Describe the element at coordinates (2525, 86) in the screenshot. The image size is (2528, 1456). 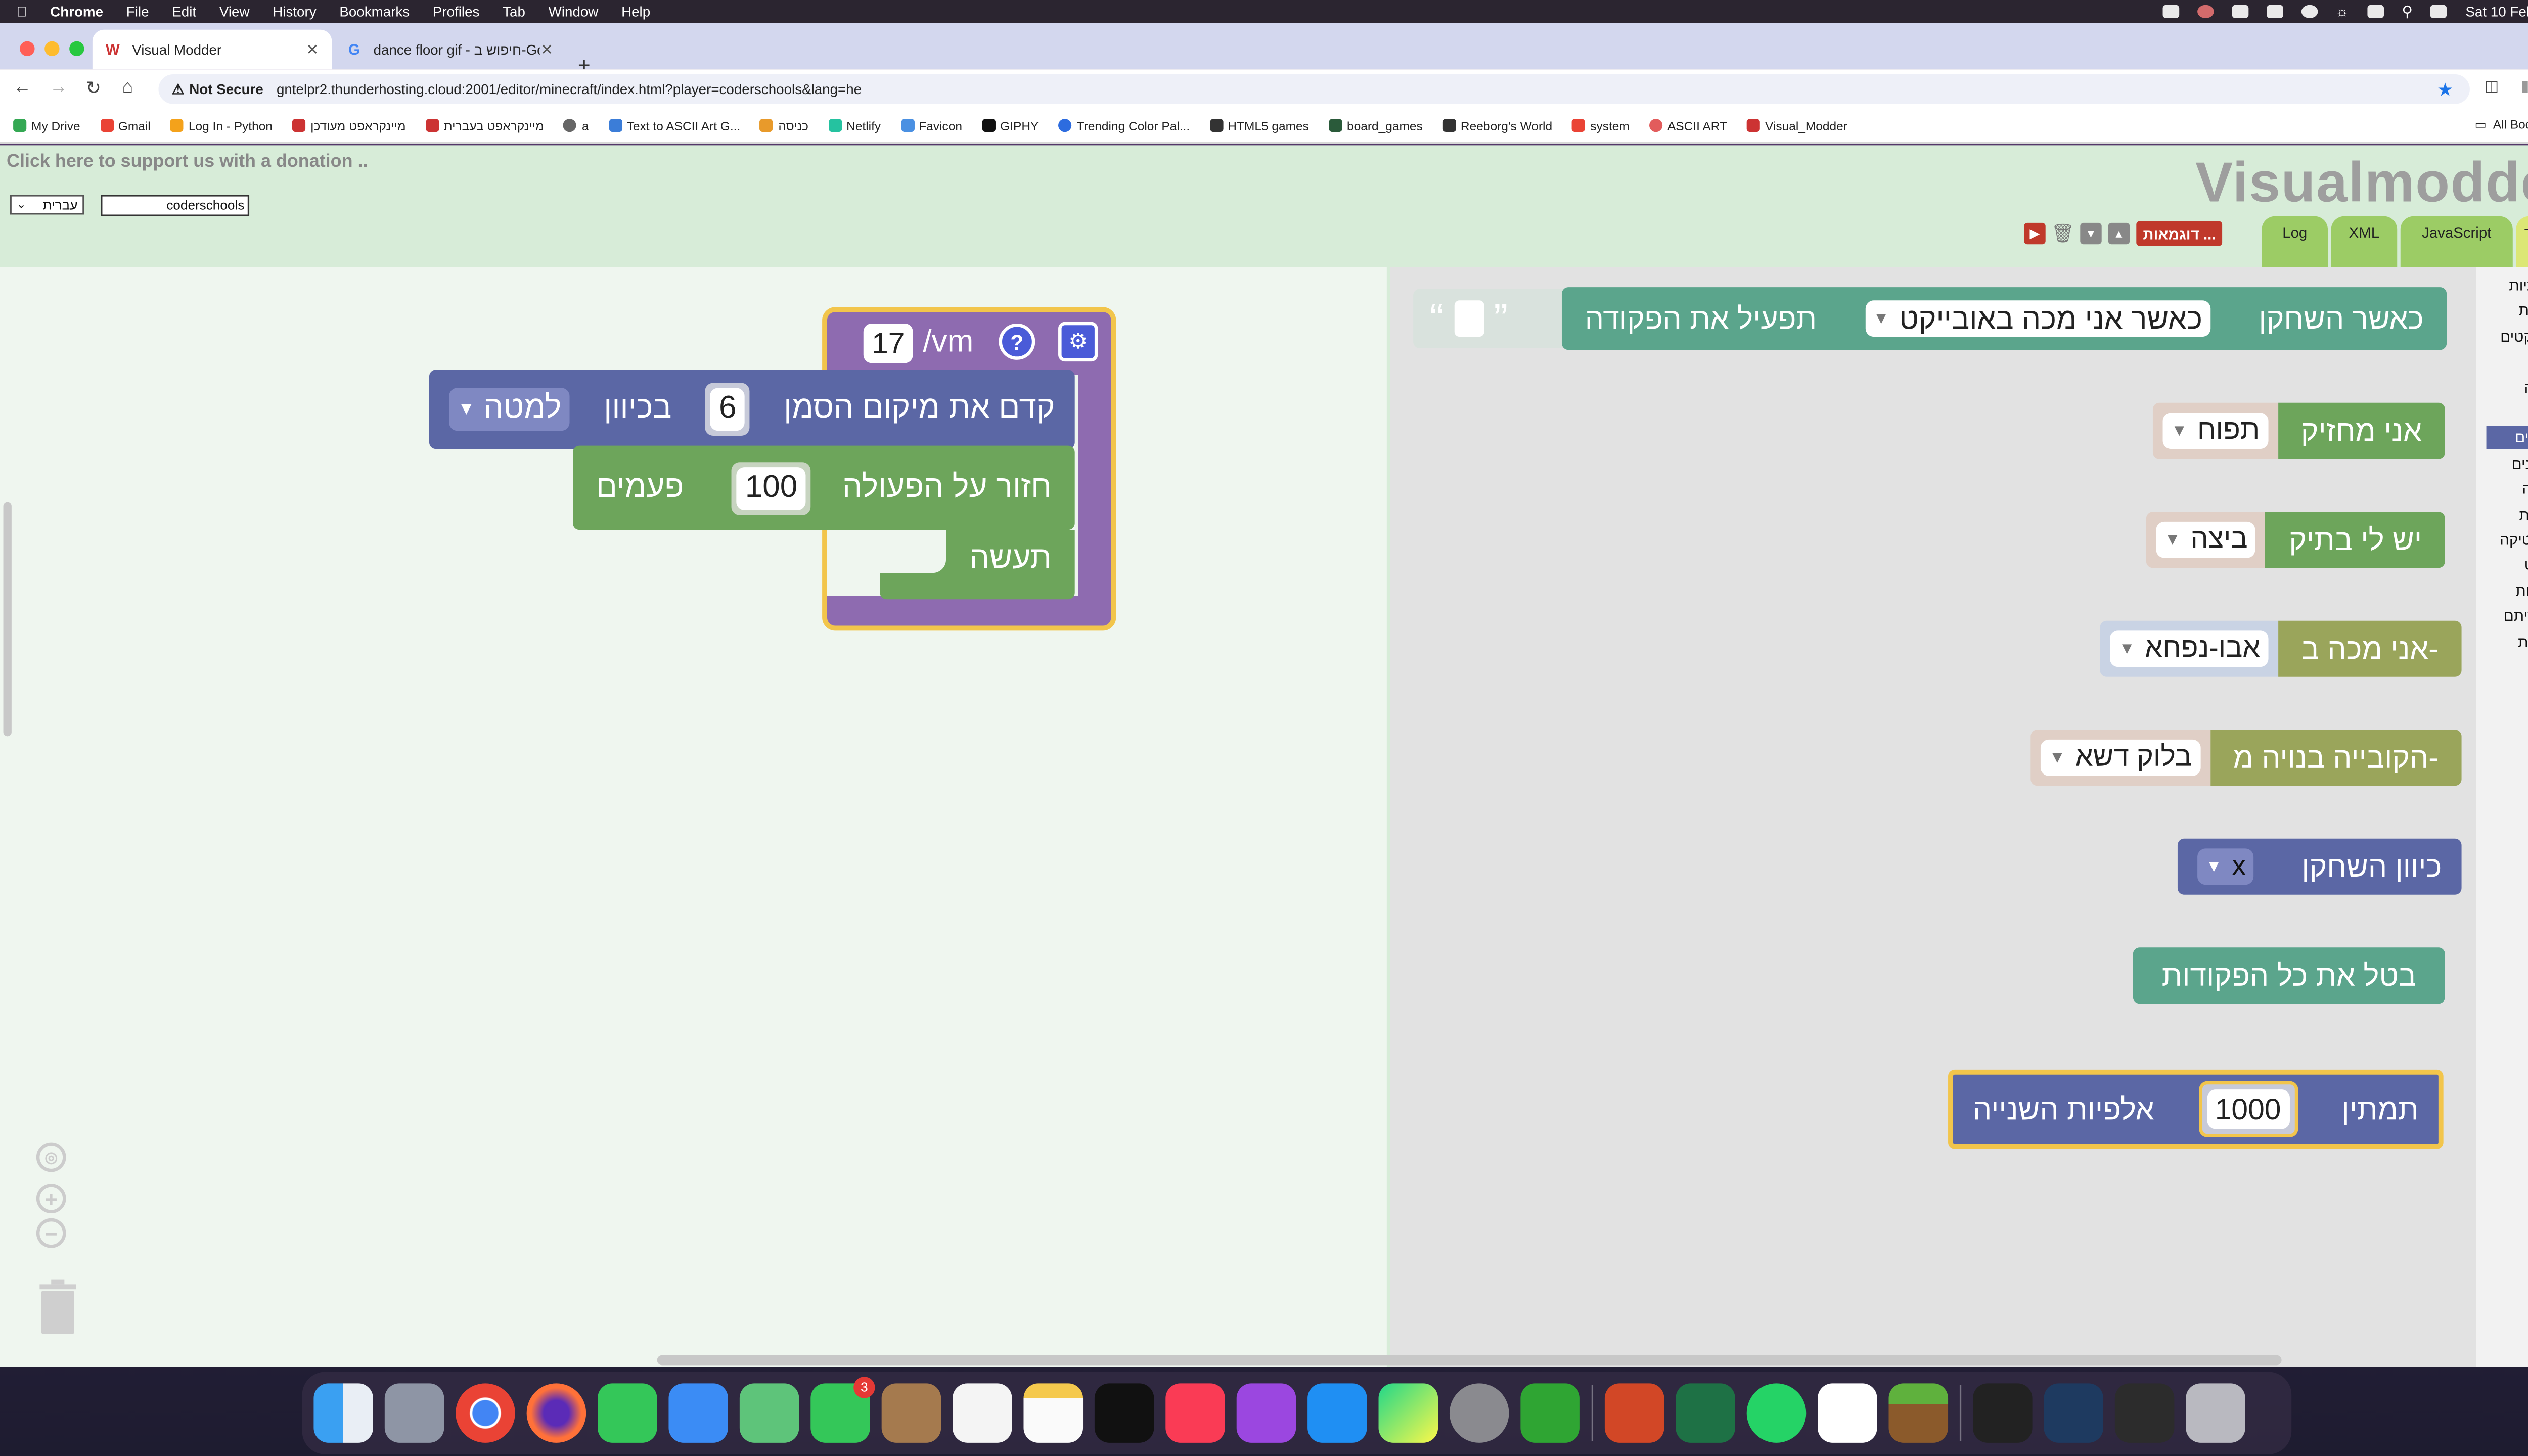
I see `extensions-icon: ▮` at that location.